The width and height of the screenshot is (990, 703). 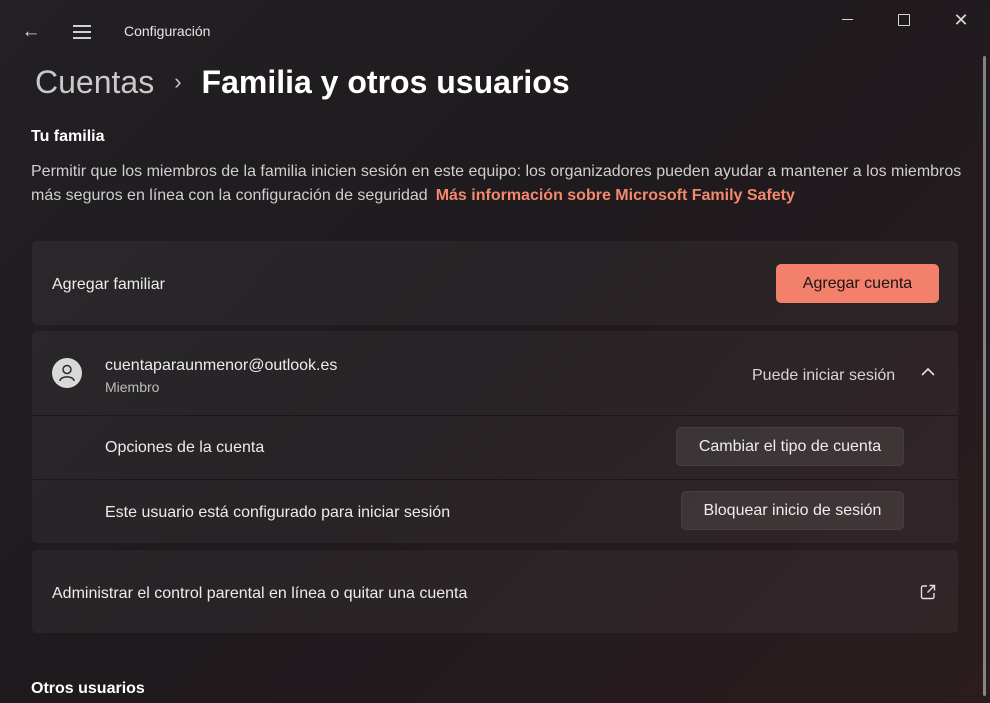 What do you see at coordinates (68, 136) in the screenshot?
I see `family-heading: Tu familia` at bounding box center [68, 136].